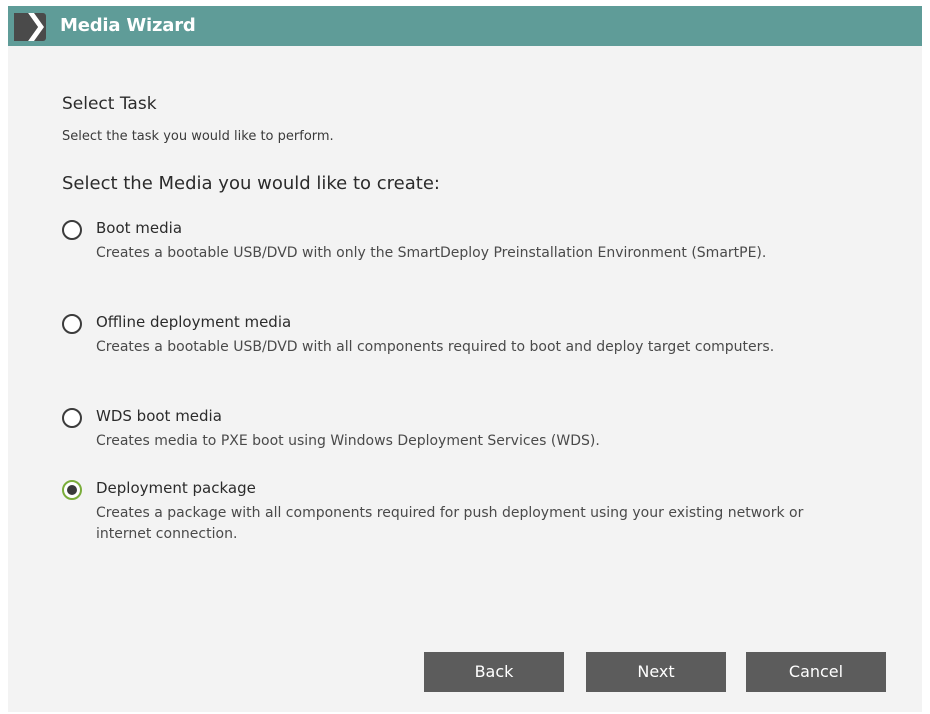  What do you see at coordinates (159, 416) in the screenshot?
I see `option-label: WDS boot media` at bounding box center [159, 416].